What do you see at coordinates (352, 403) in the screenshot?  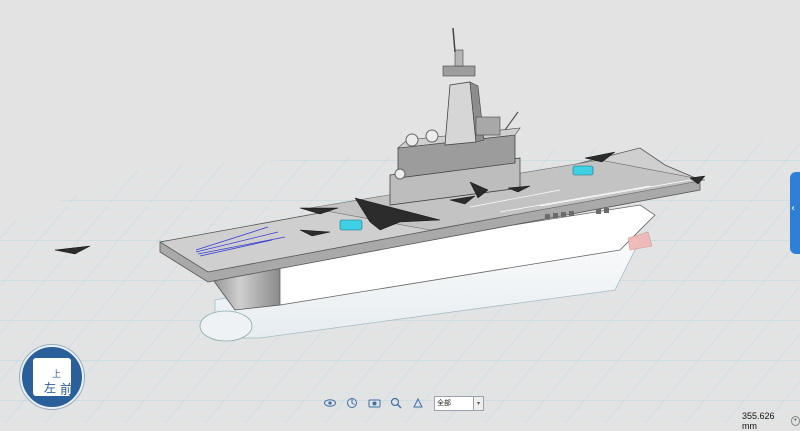 I see `home-view-icon` at bounding box center [352, 403].